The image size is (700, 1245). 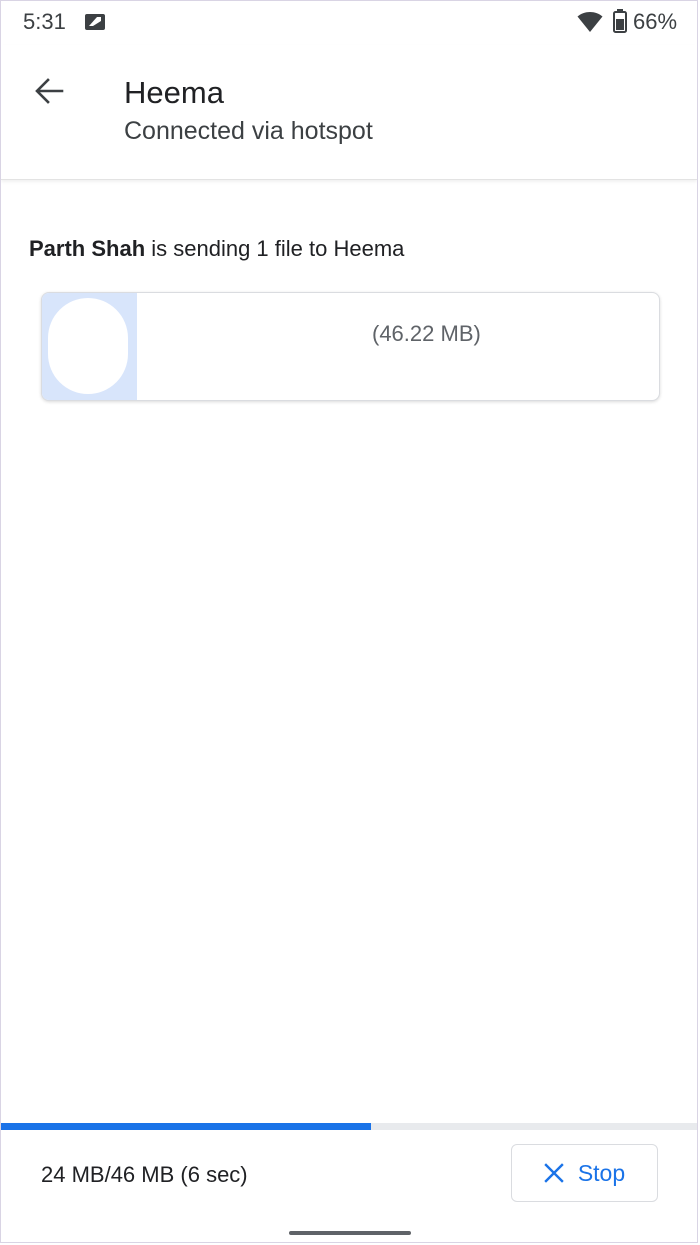 I want to click on page-title: Heema, so click(x=174, y=92).